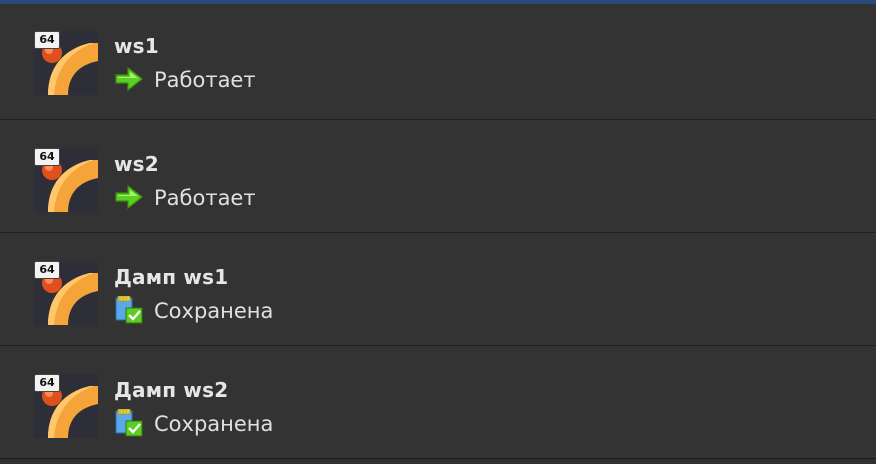  What do you see at coordinates (171, 277) in the screenshot?
I see `vm-name: Дамп ws1` at bounding box center [171, 277].